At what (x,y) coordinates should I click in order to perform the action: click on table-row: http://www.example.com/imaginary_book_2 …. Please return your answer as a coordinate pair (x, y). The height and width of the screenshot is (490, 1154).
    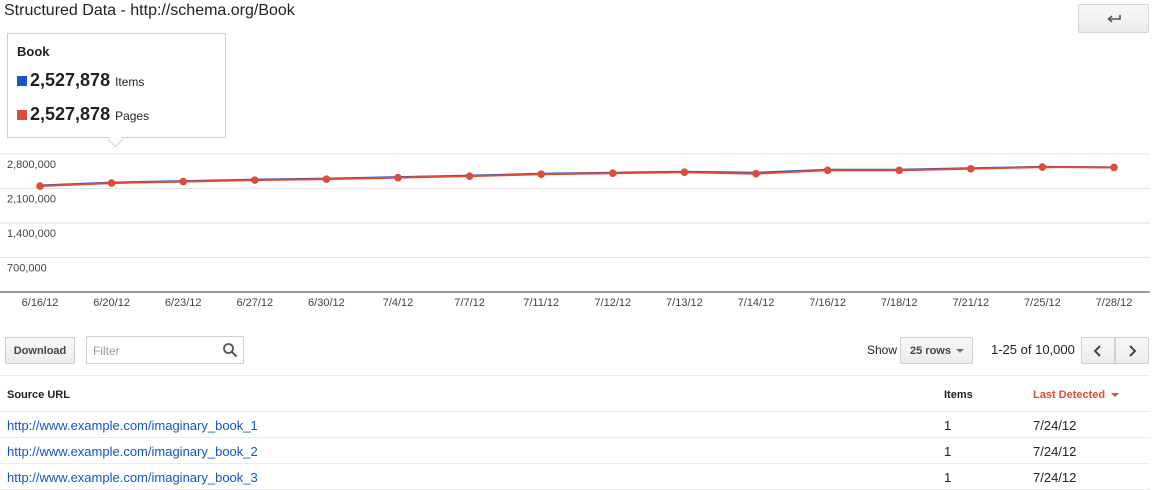
    Looking at the image, I should click on (575, 451).